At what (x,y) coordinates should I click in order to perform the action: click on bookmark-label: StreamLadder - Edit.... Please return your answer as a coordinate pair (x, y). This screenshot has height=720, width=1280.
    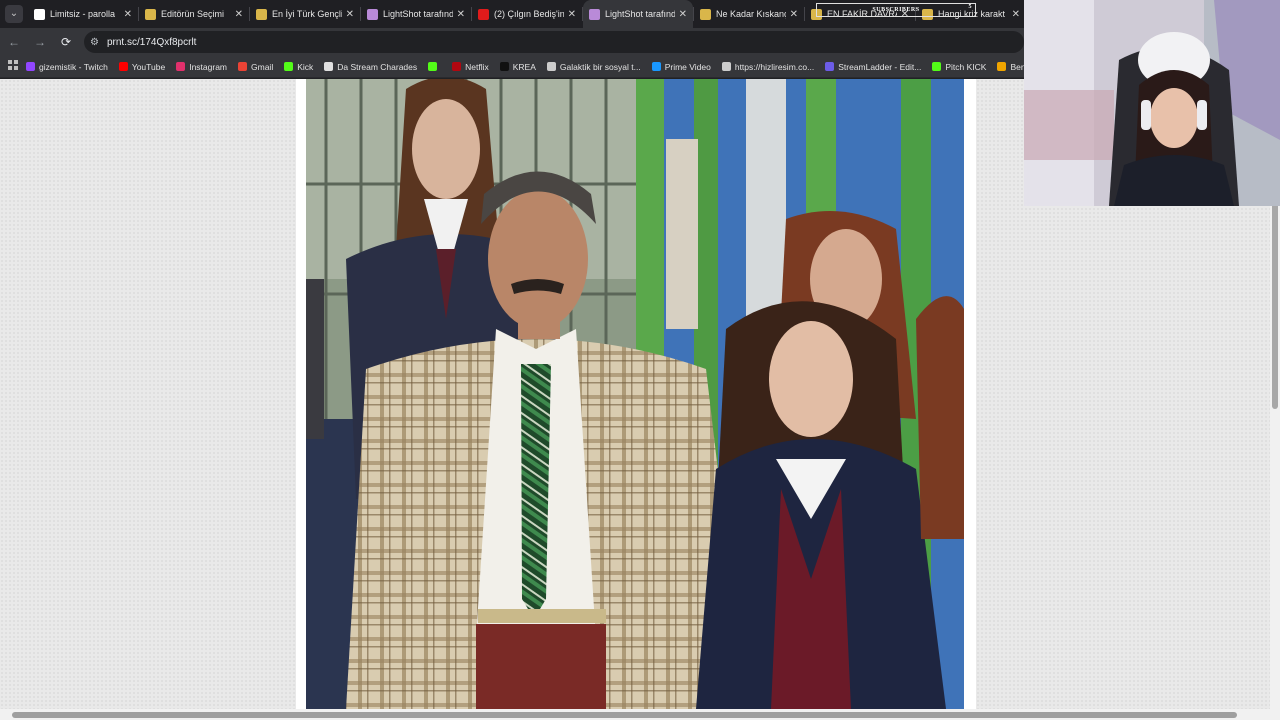
    Looking at the image, I should click on (880, 66).